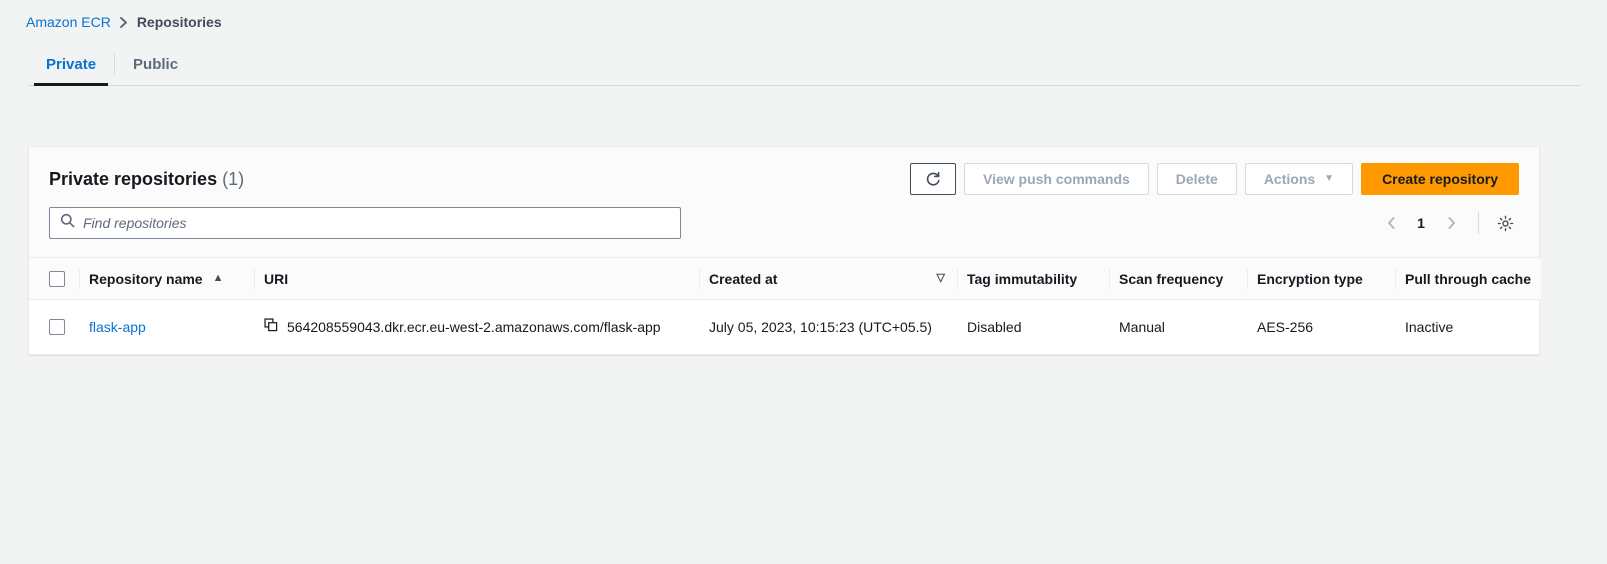  What do you see at coordinates (276, 278) in the screenshot?
I see `column-label-uri: URI` at bounding box center [276, 278].